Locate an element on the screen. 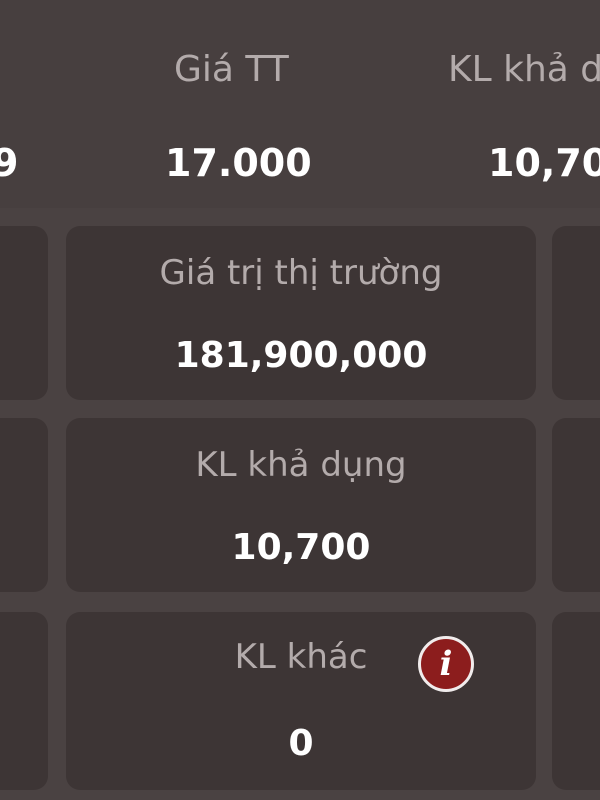 The image size is (600, 800). market-value-amount: 181,900,000 is located at coordinates (301, 355).